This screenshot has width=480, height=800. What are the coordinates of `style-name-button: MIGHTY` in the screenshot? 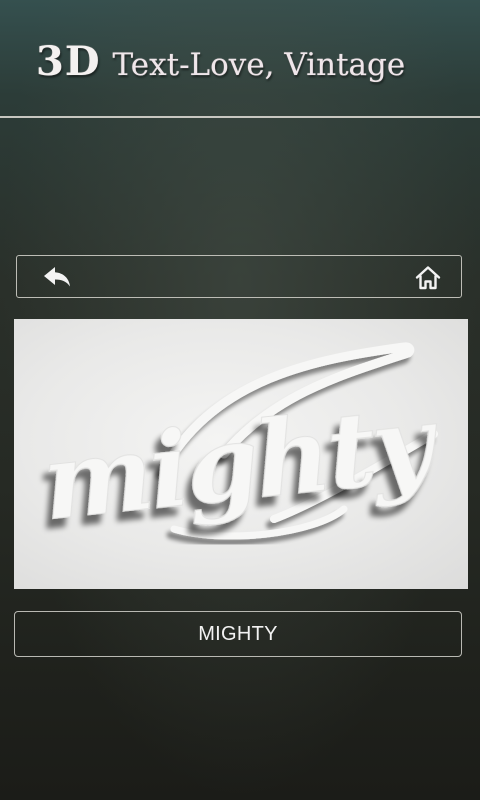 It's located at (238, 634).